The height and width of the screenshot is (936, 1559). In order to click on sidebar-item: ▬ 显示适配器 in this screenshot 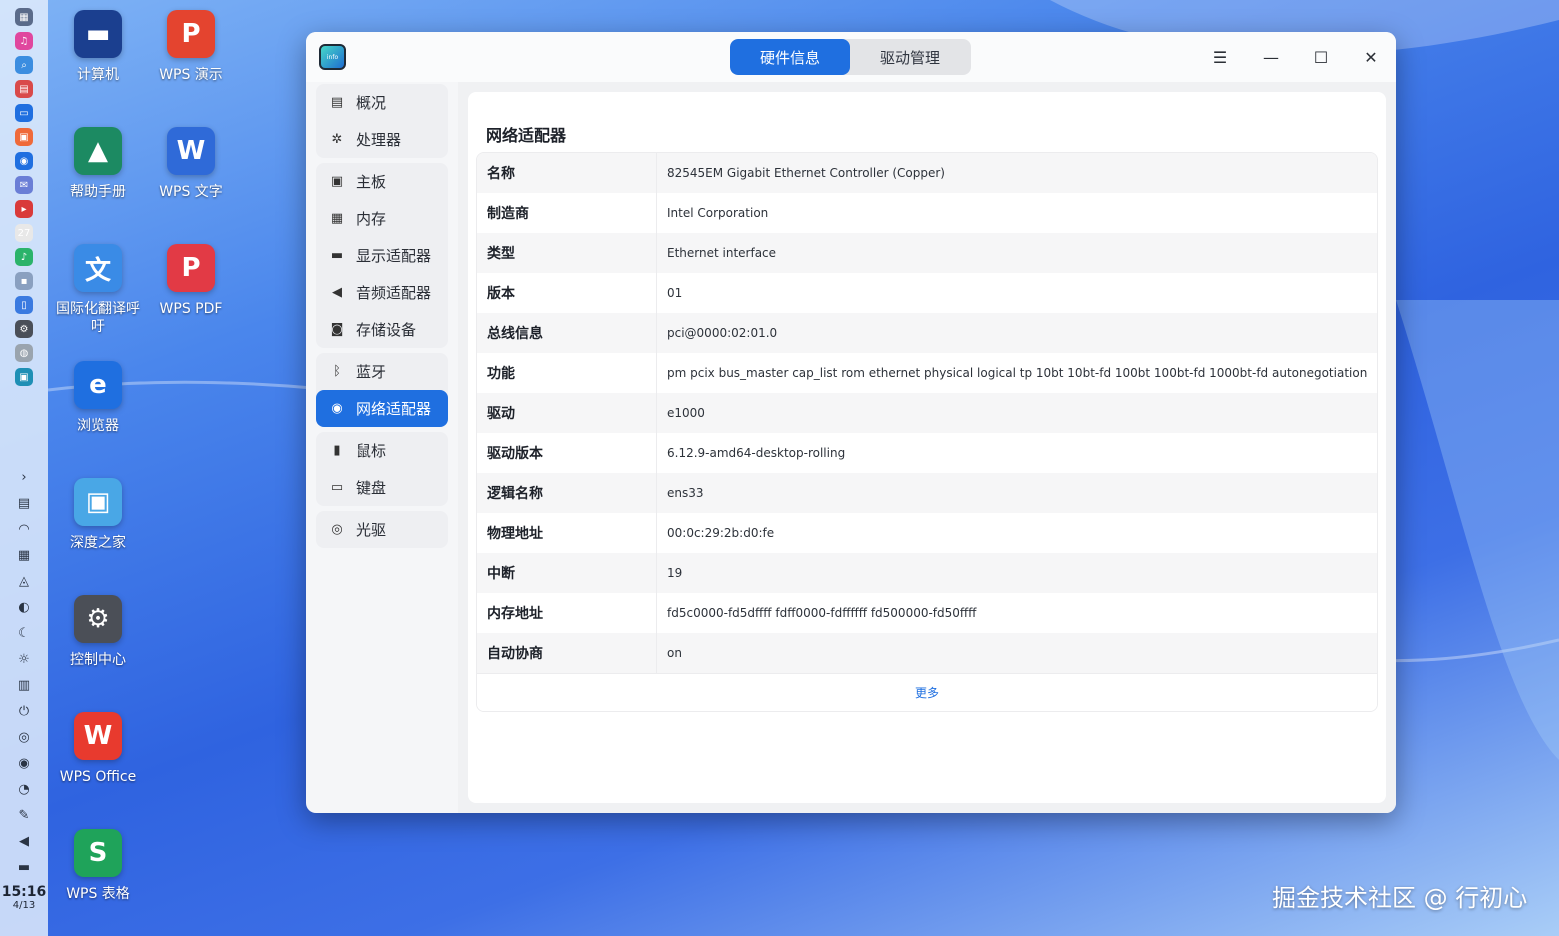, I will do `click(382, 255)`.